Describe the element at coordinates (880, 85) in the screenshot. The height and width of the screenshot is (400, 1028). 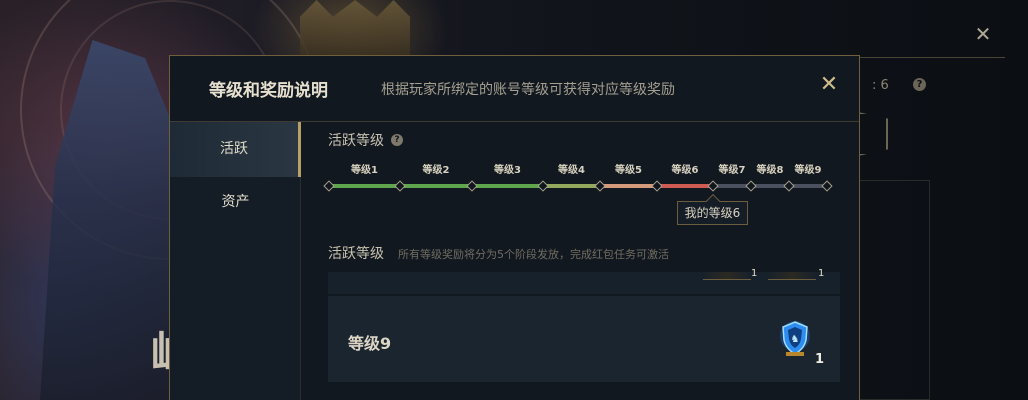
I see `outer-level-fragment: : 6` at that location.